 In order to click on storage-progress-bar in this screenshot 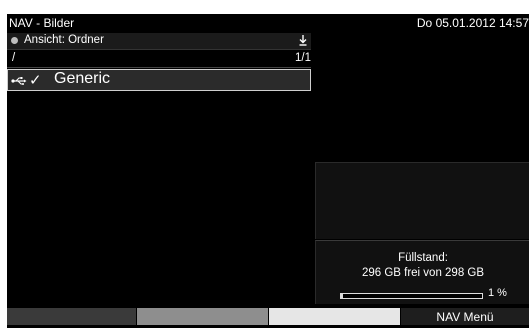, I will do `click(411, 296)`.